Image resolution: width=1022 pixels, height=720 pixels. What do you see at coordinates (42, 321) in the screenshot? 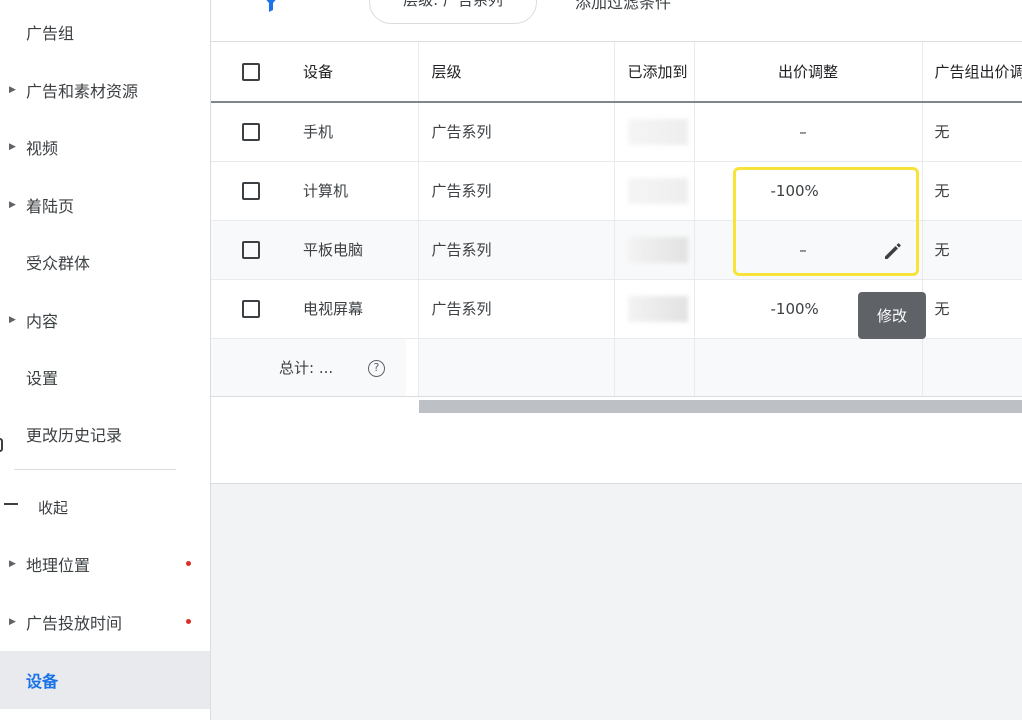
I see `sidebar-item-label: 内容` at bounding box center [42, 321].